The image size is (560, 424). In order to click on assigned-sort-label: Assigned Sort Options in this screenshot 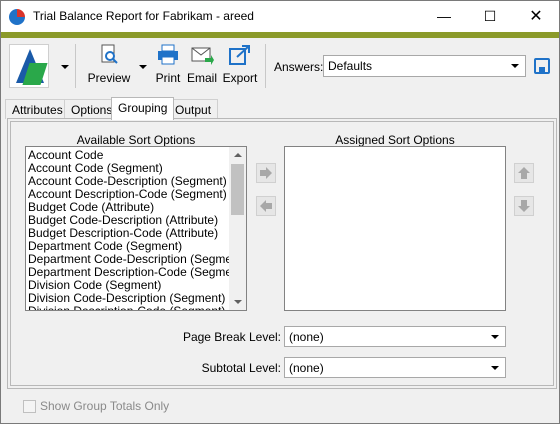, I will do `click(395, 140)`.